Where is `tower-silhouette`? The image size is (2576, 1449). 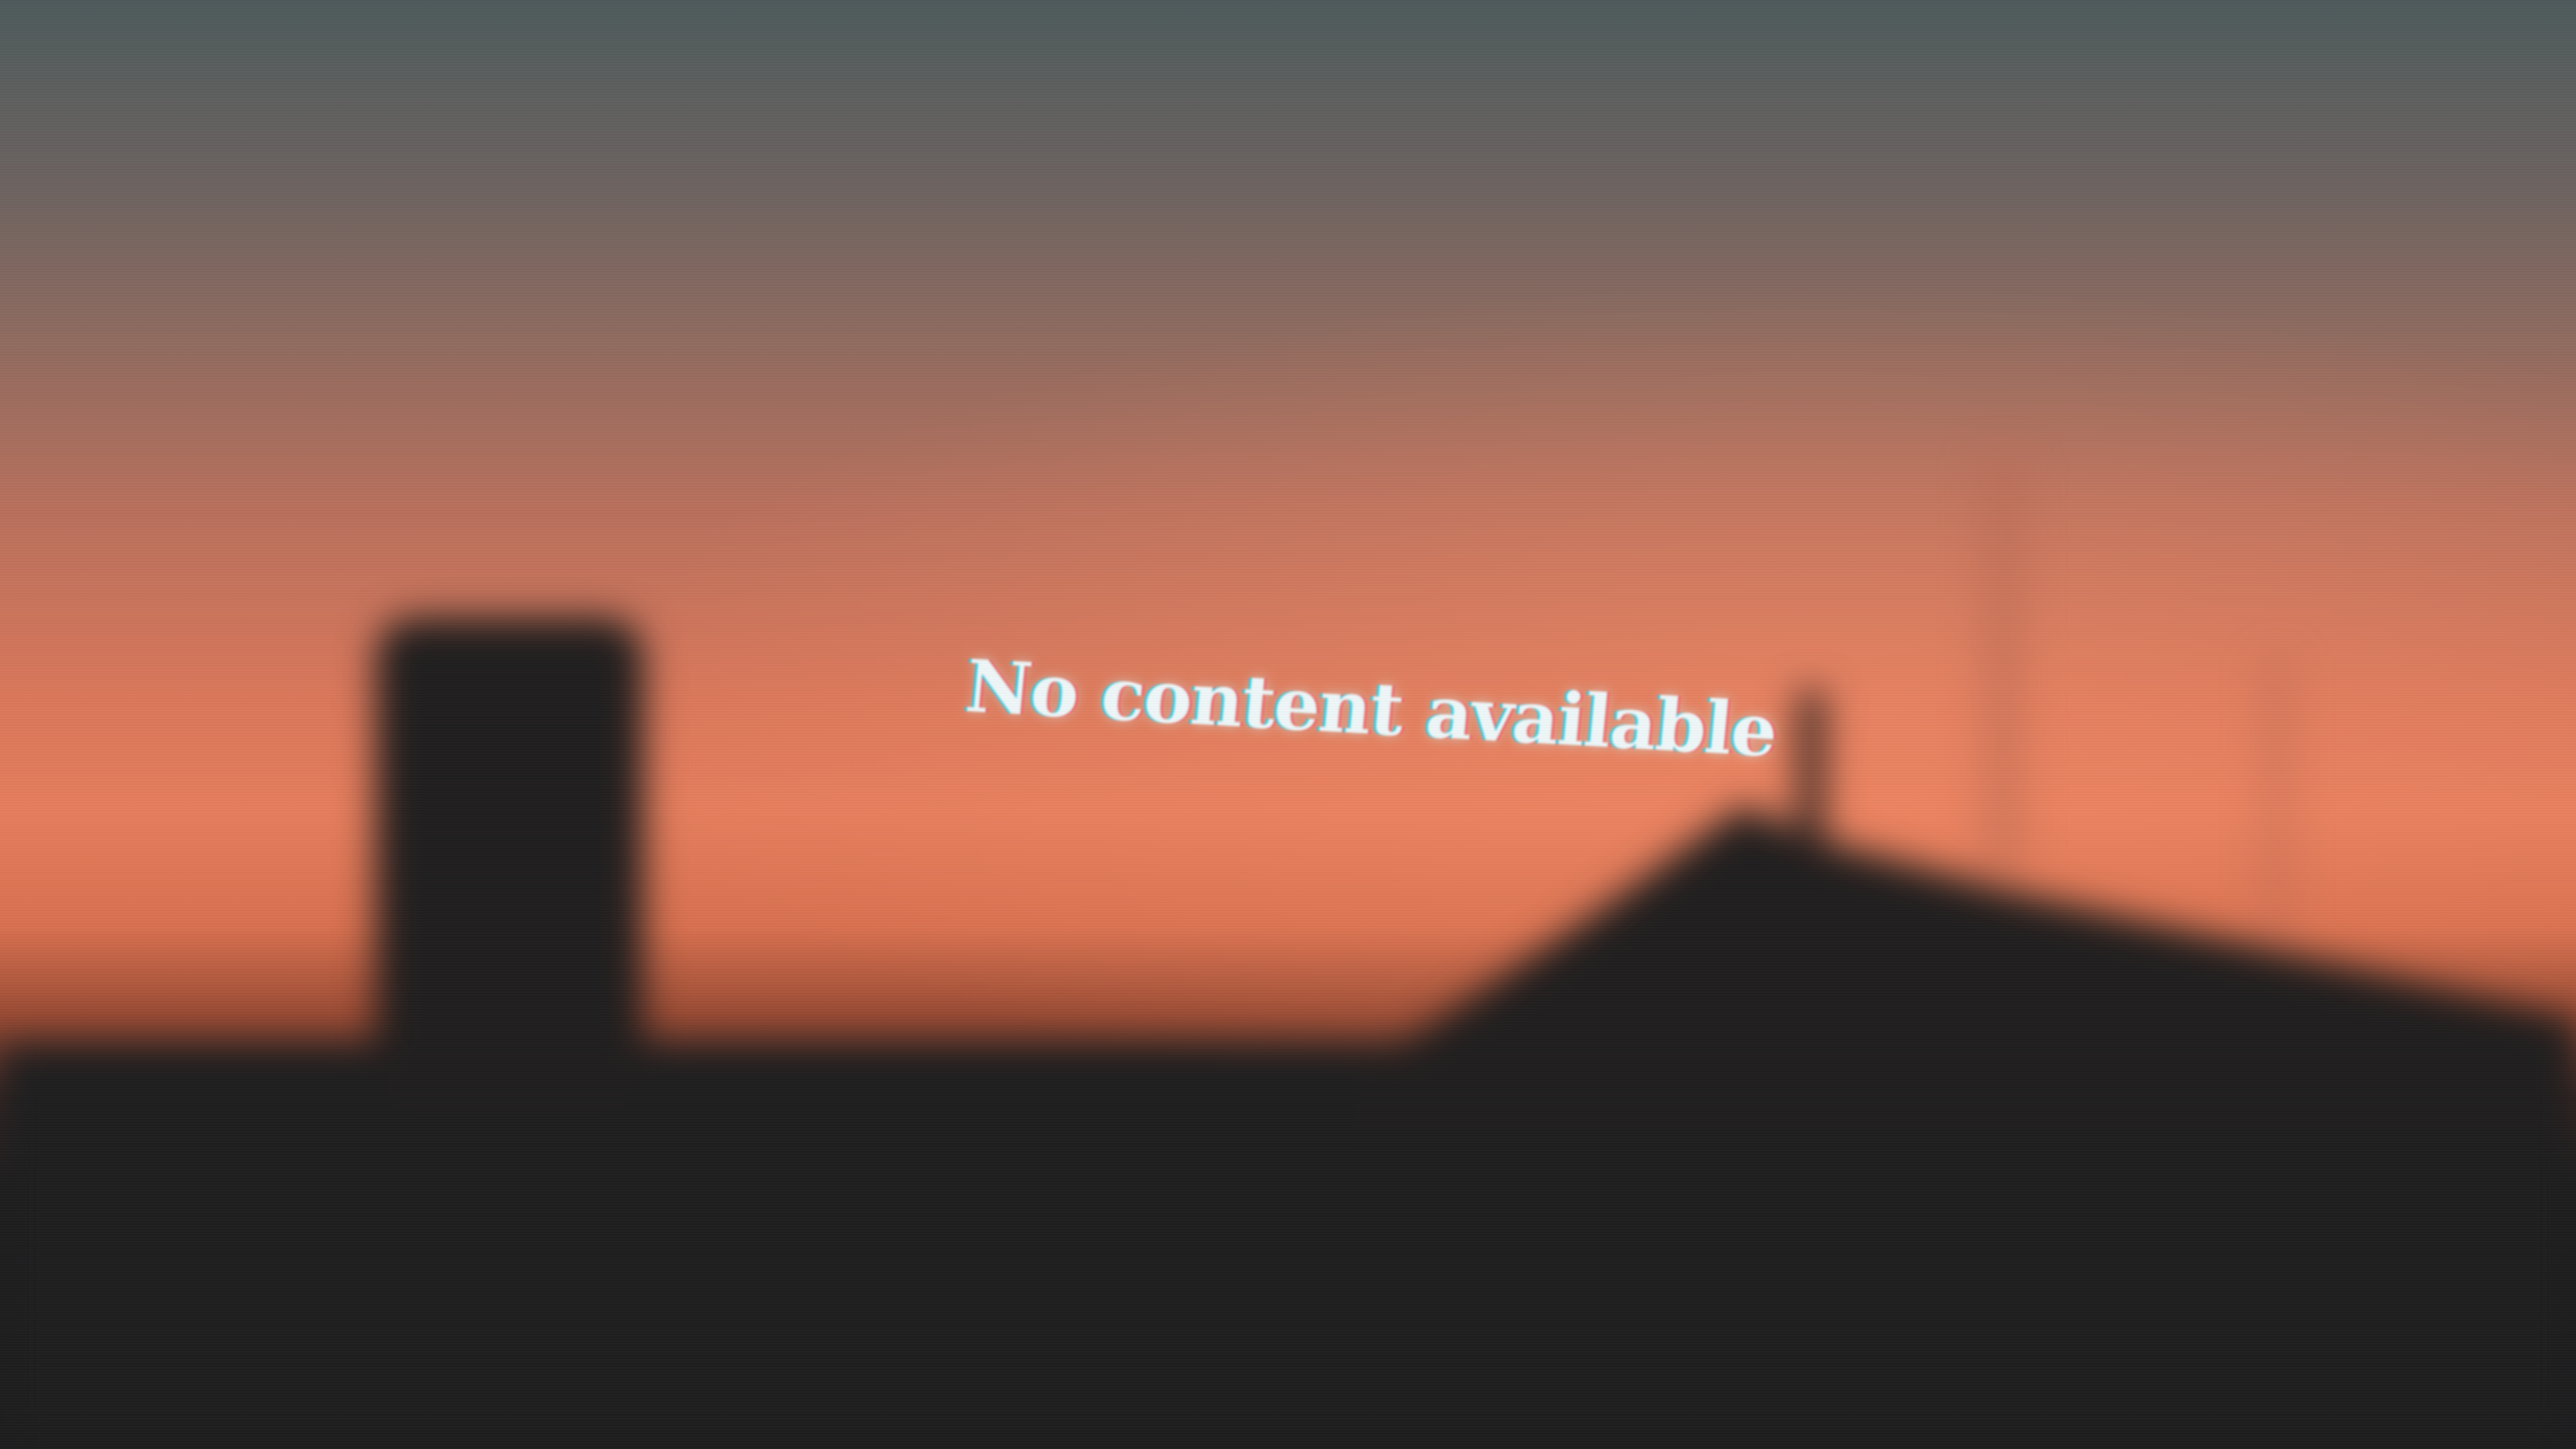 tower-silhouette is located at coordinates (510, 872).